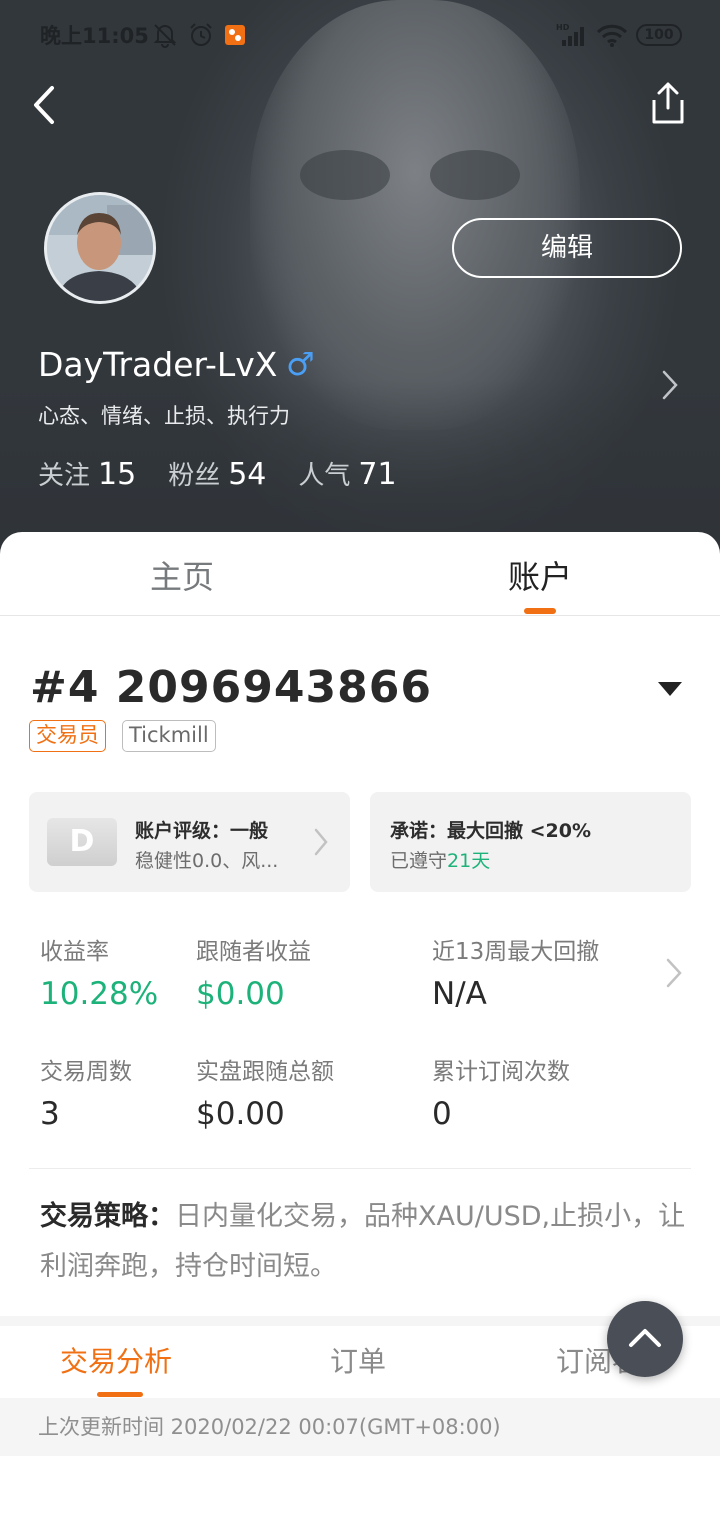 This screenshot has height=1520, width=720. I want to click on promise-title: 承诺：最大回撤 <20%, so click(491, 831).